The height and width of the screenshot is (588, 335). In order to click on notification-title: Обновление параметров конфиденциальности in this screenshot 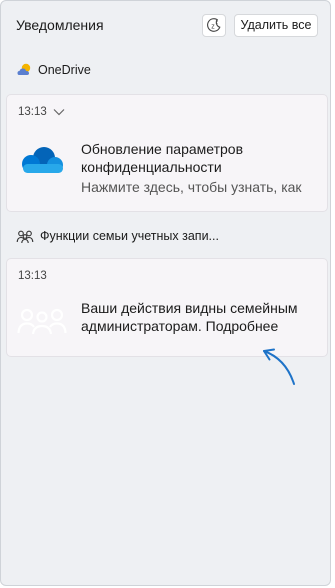, I will do `click(162, 158)`.